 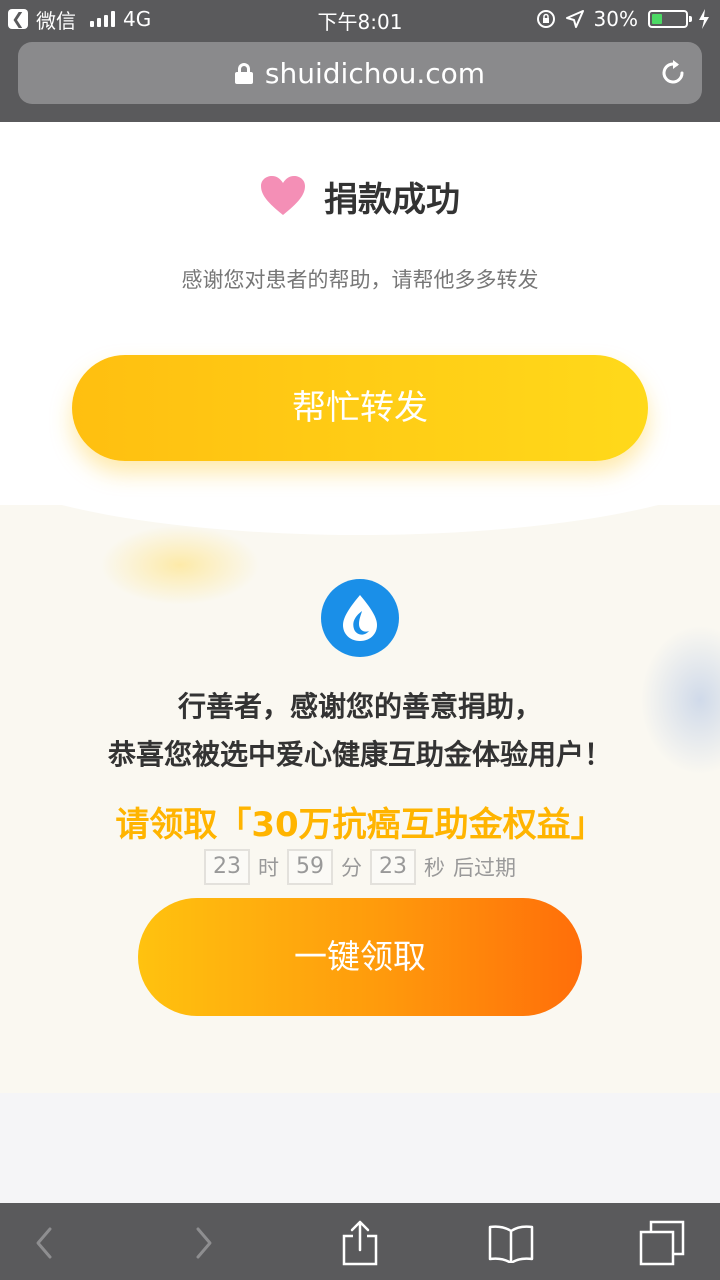 I want to click on orientation-lock-icon, so click(x=545, y=19).